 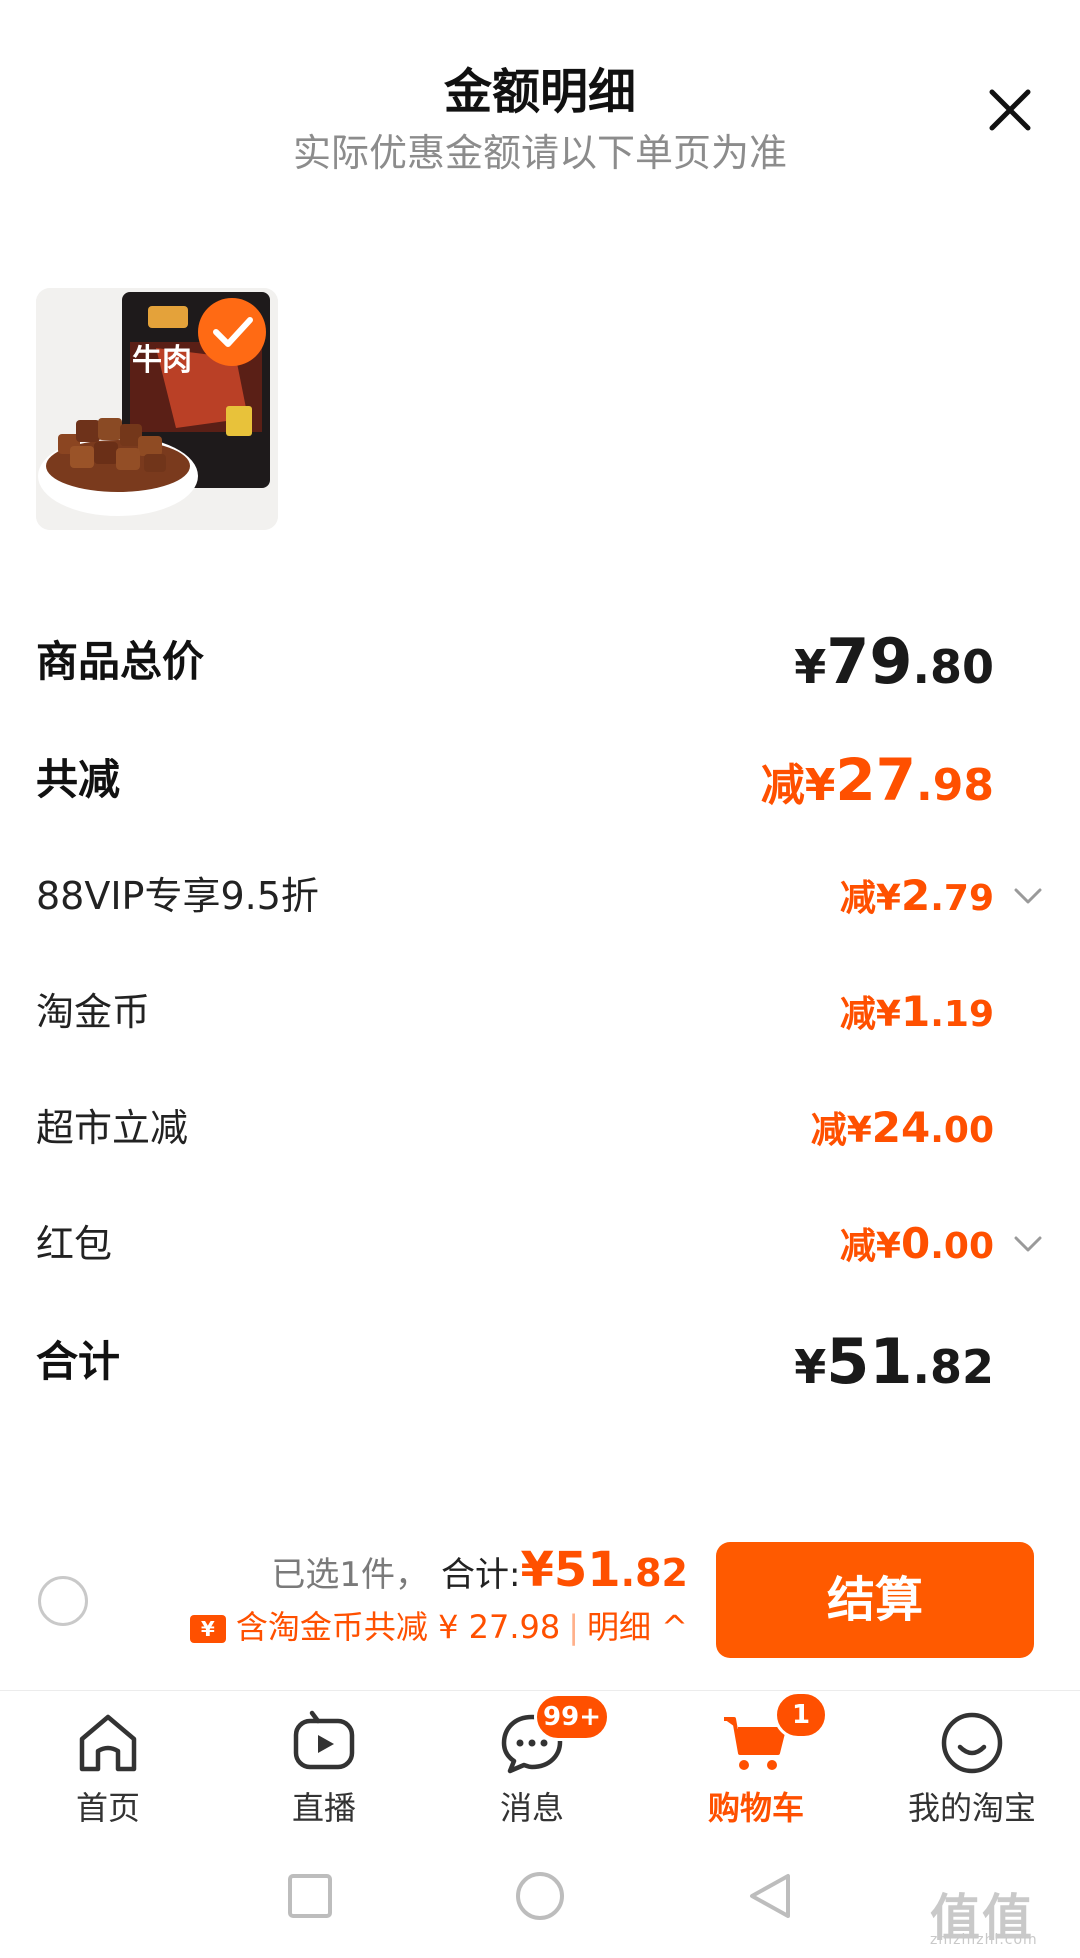 I want to click on sum-amount: ¥51.82, so click(x=894, y=1361).